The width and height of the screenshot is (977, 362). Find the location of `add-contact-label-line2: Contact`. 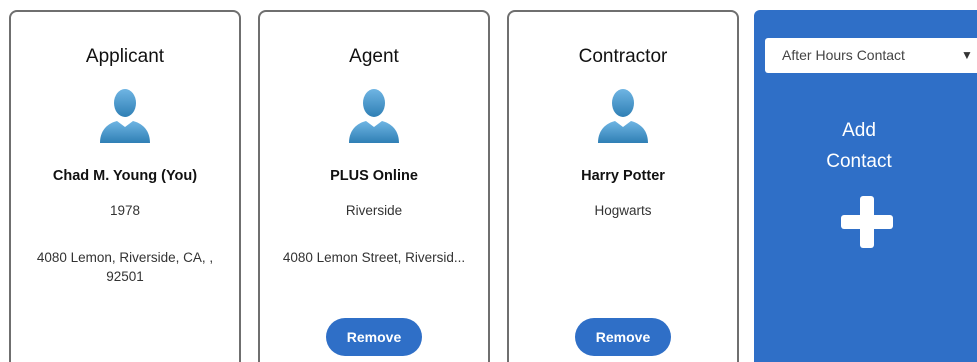

add-contact-label-line2: Contact is located at coordinates (859, 161).